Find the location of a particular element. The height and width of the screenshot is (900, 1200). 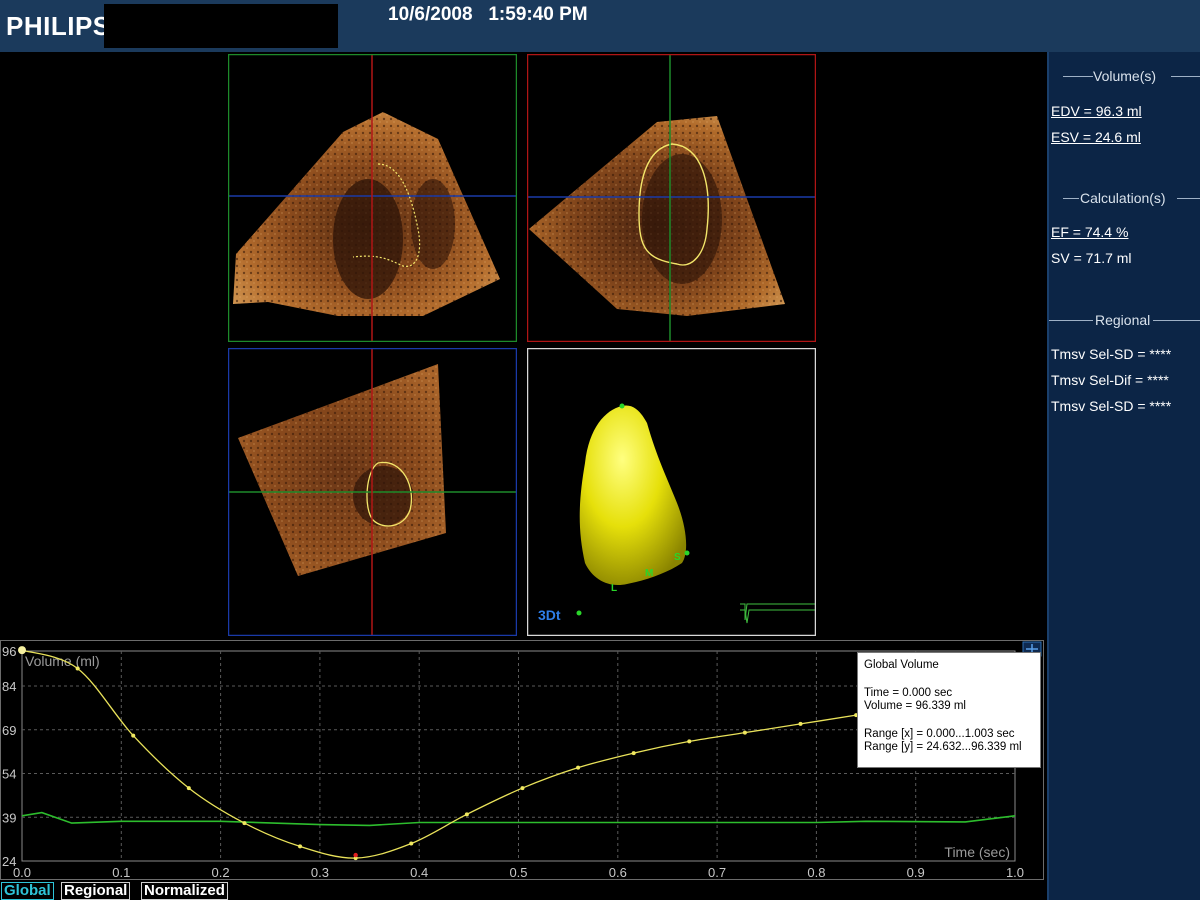

regional-title: Regional is located at coordinates (1123, 320).